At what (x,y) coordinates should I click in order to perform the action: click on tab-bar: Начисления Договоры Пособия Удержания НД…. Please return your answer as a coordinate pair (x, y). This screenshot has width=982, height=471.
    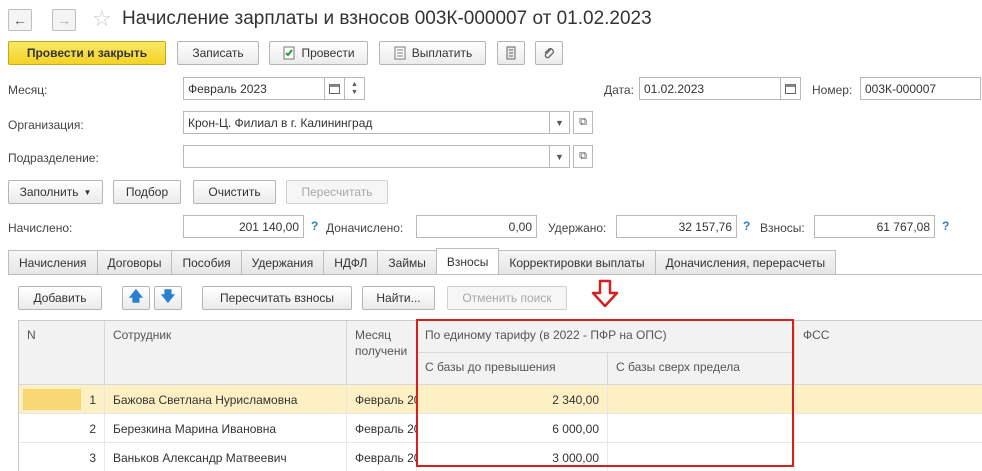
    Looking at the image, I should click on (422, 261).